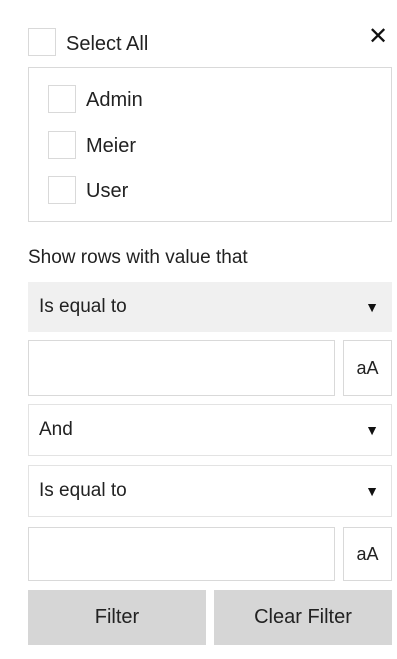 The image size is (397, 659). I want to click on condition2-operator-dropdown: Is equal to ▼, so click(210, 491).